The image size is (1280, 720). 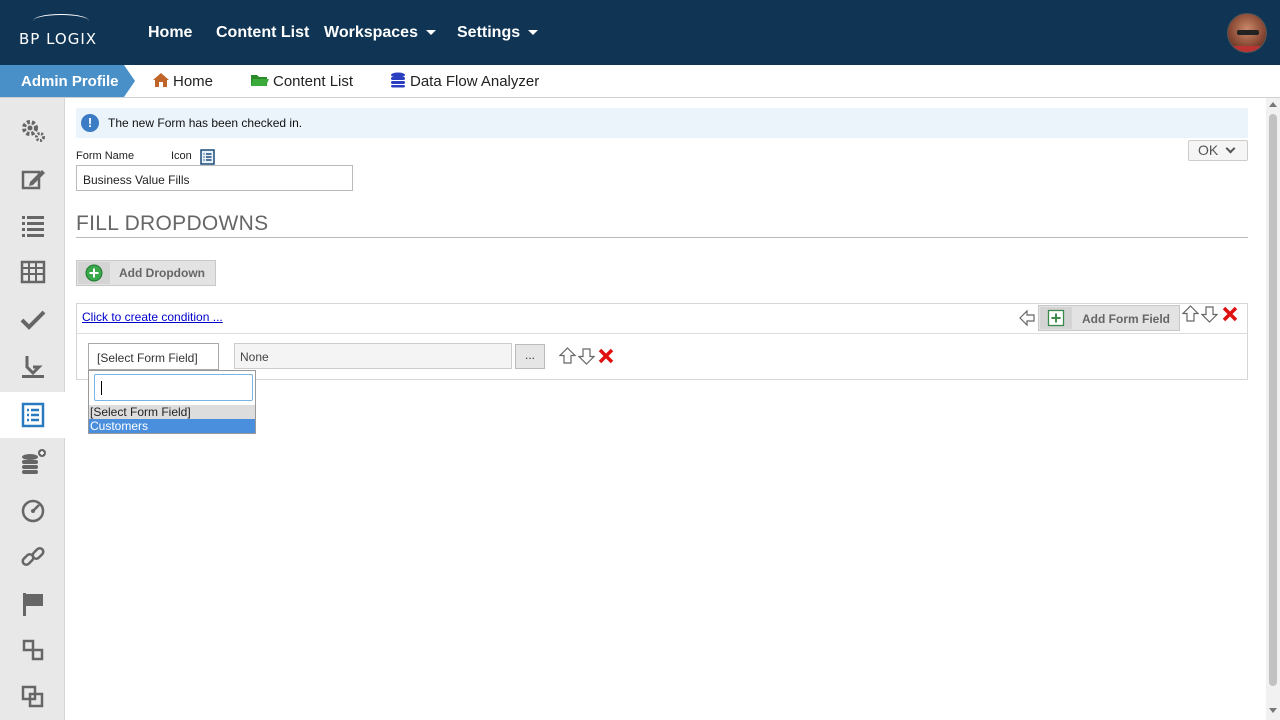 I want to click on breadcrumb-data-flow-analyzer: Data Flow Analyzer, so click(x=464, y=81).